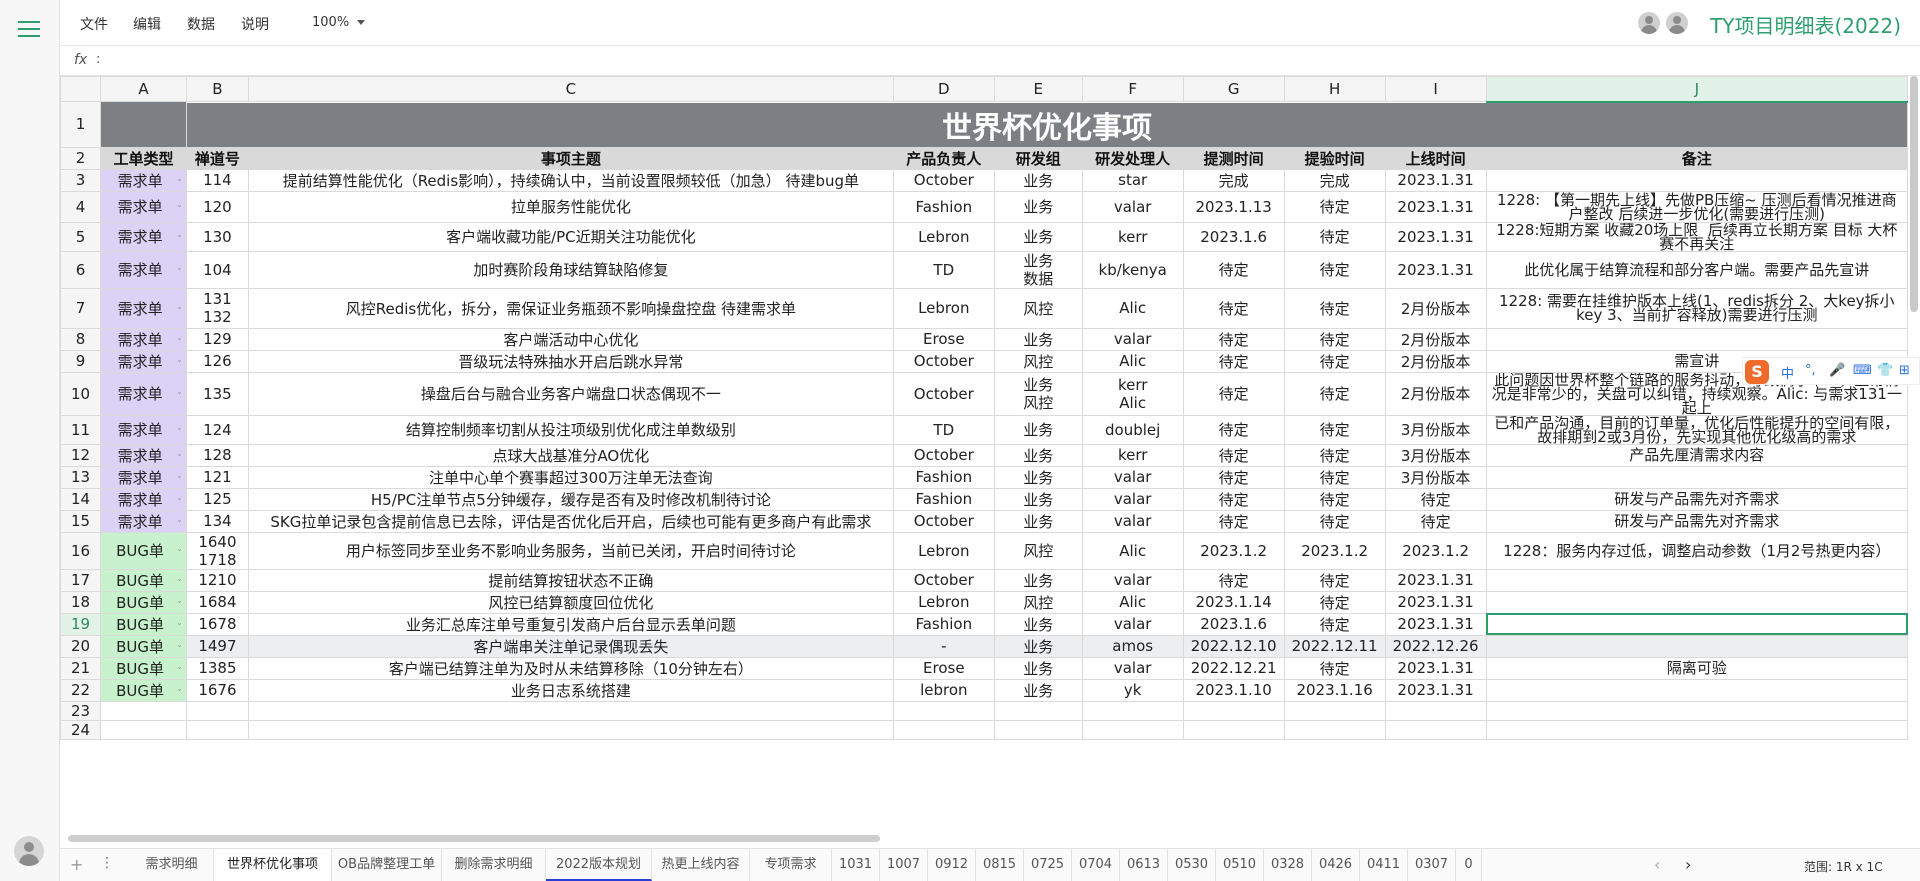 The width and height of the screenshot is (1920, 881). What do you see at coordinates (107, 863) in the screenshot?
I see `sheet-list-icon: ⋮` at bounding box center [107, 863].